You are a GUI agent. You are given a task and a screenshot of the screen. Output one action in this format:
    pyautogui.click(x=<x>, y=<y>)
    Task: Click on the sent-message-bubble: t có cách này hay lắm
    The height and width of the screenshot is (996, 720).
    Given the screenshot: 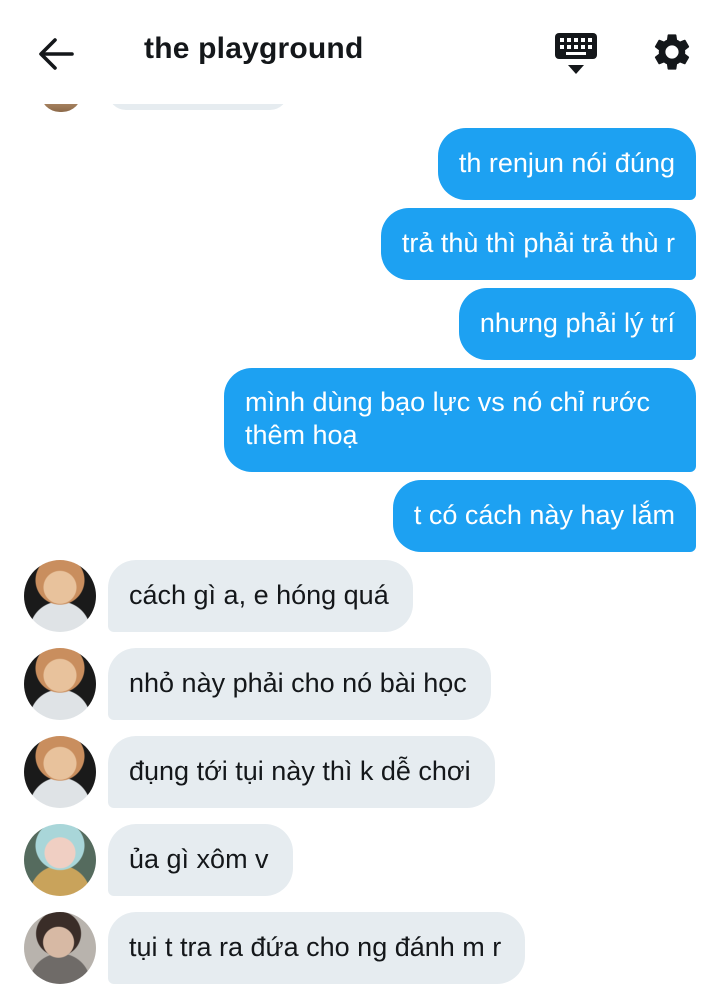 What is the action you would take?
    pyautogui.click(x=544, y=516)
    